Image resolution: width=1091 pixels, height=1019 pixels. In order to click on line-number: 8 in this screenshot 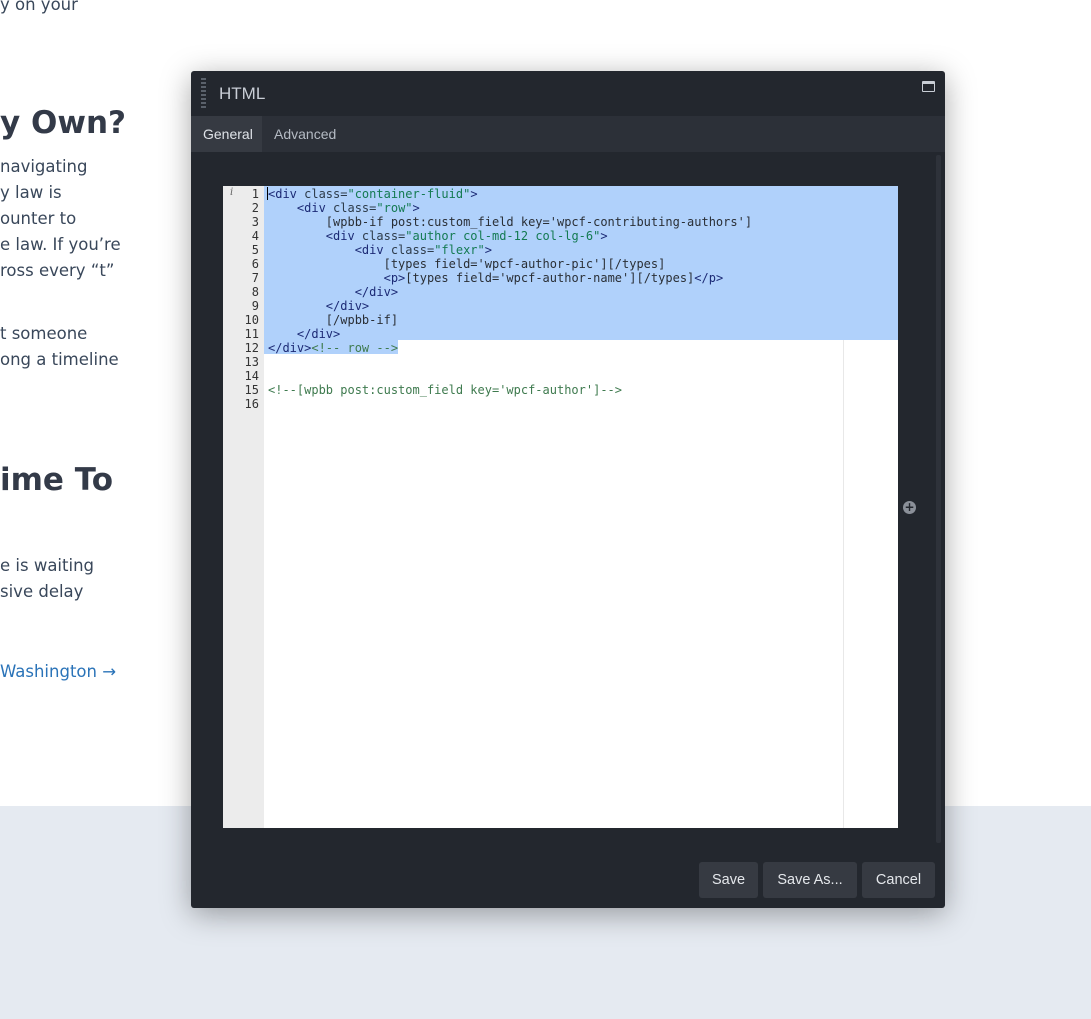, I will do `click(255, 292)`.